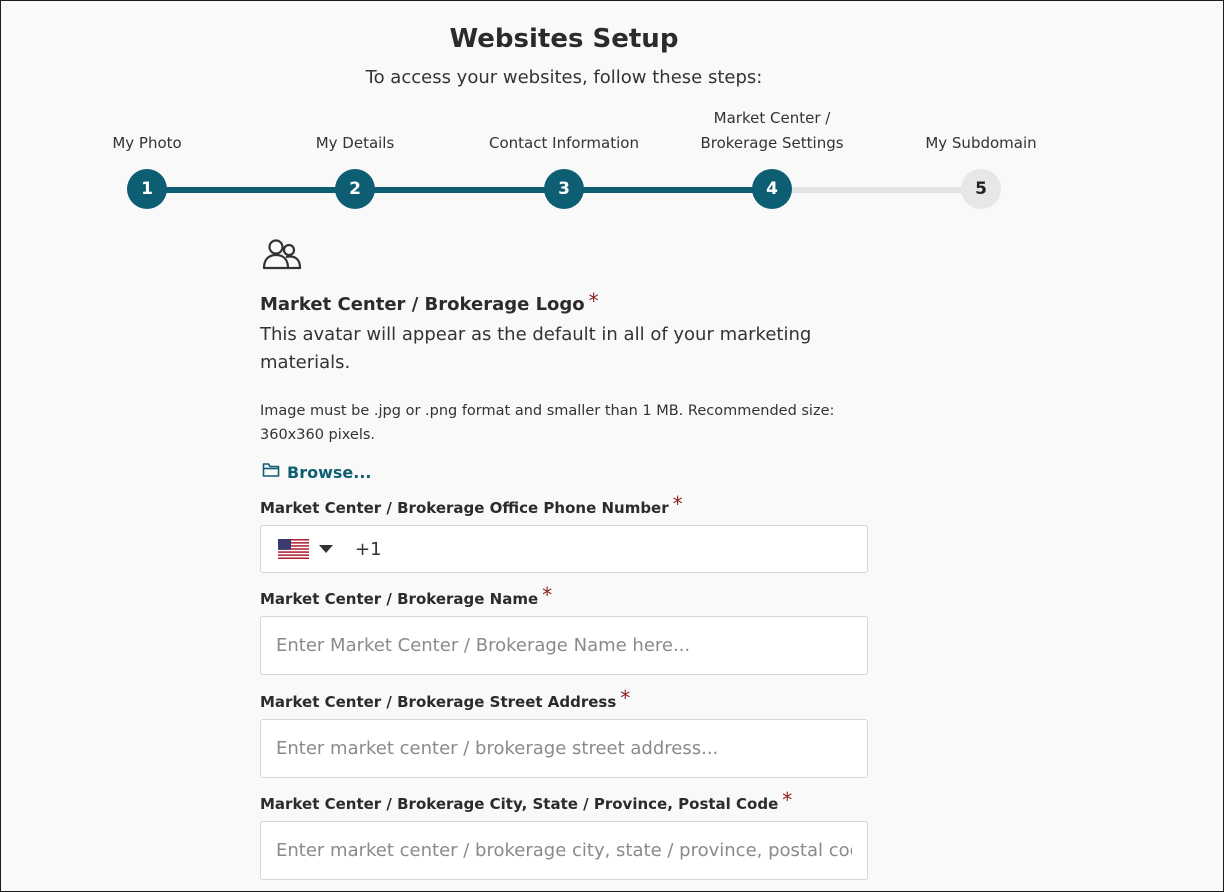  What do you see at coordinates (326, 549) in the screenshot?
I see `country-dropdown-chevron-icon` at bounding box center [326, 549].